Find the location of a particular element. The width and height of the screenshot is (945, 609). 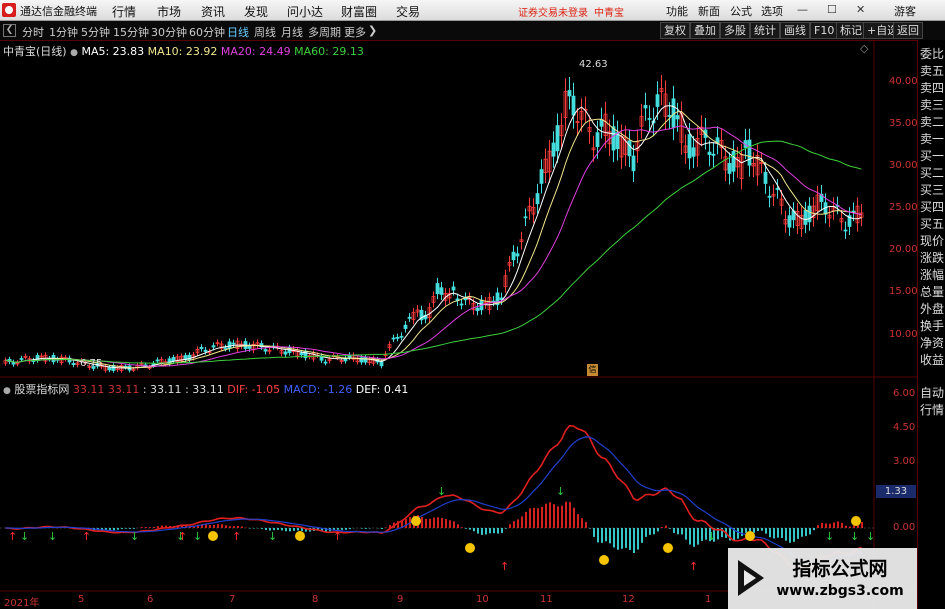

adjust-button: 复权 is located at coordinates (675, 30).